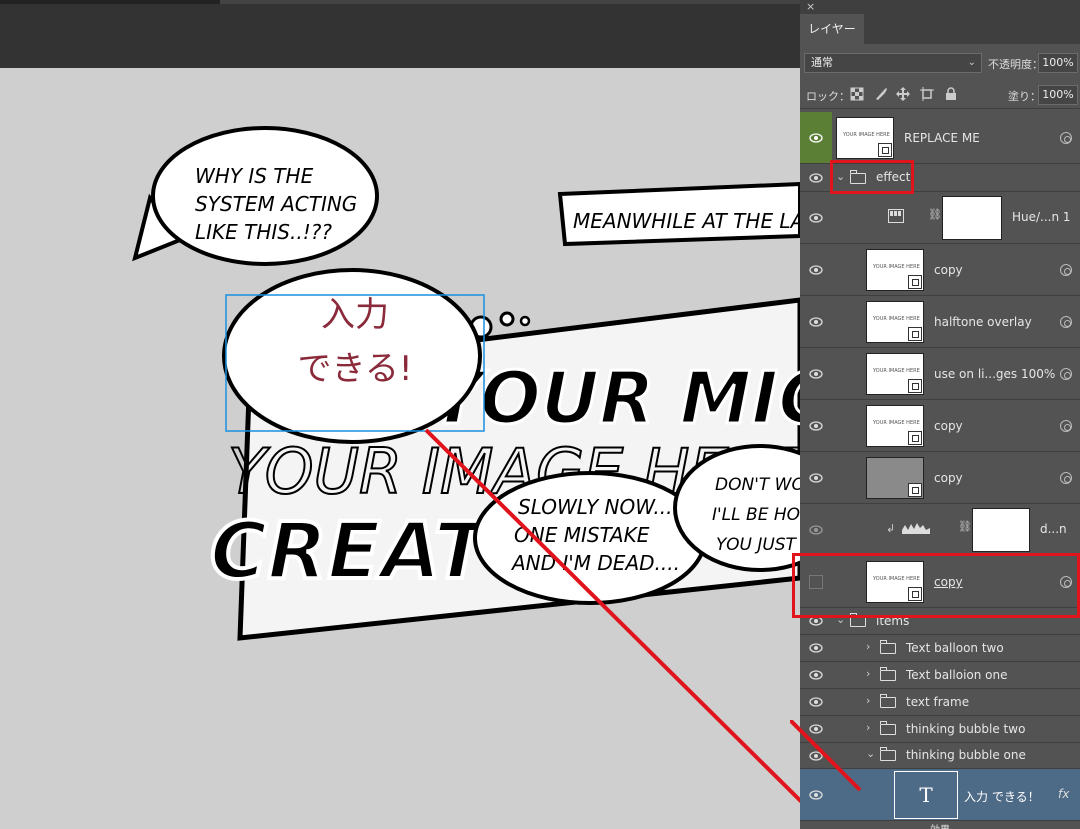 This screenshot has width=1080, height=829. What do you see at coordinates (355, 369) in the screenshot?
I see `japanese-line2: できる!` at bounding box center [355, 369].